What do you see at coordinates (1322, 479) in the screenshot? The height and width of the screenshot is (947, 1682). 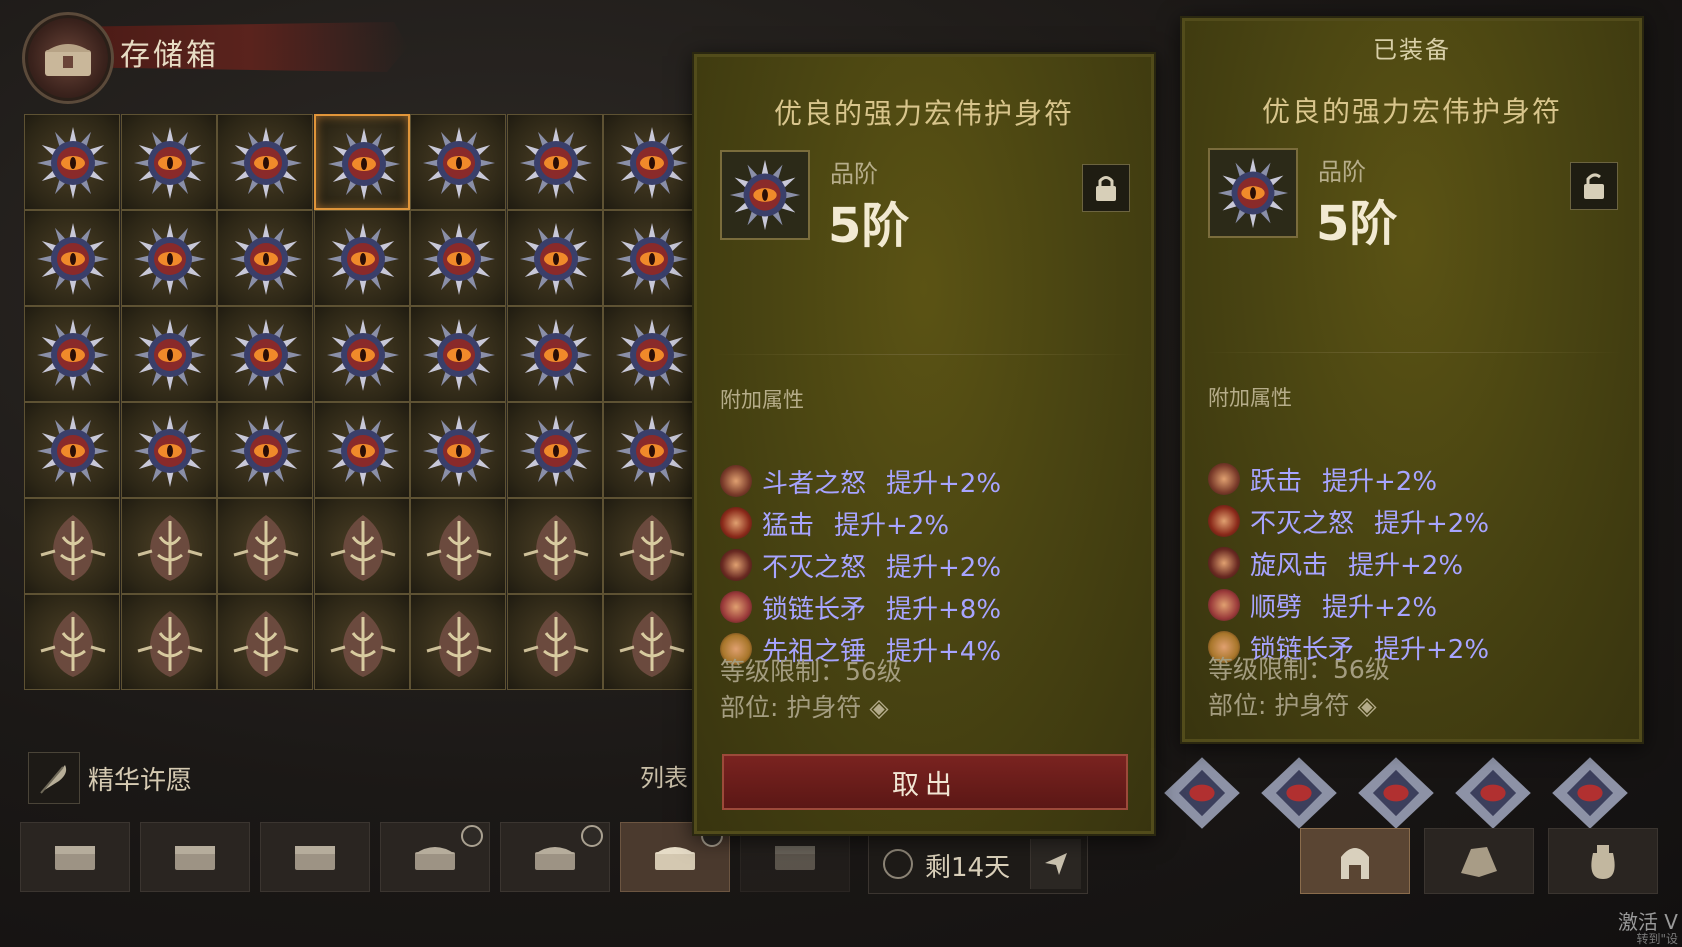 I see `affix-row: 跃击 提升+2%` at bounding box center [1322, 479].